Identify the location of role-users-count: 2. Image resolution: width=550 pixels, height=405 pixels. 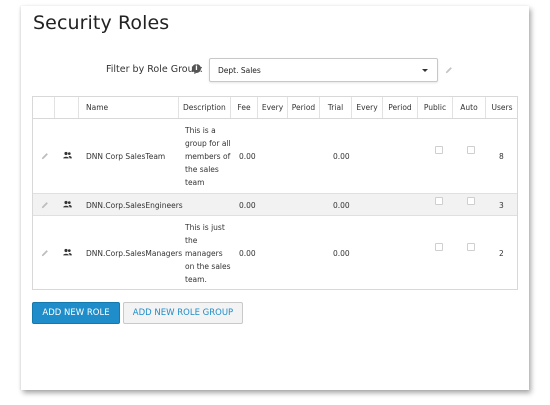
(501, 253).